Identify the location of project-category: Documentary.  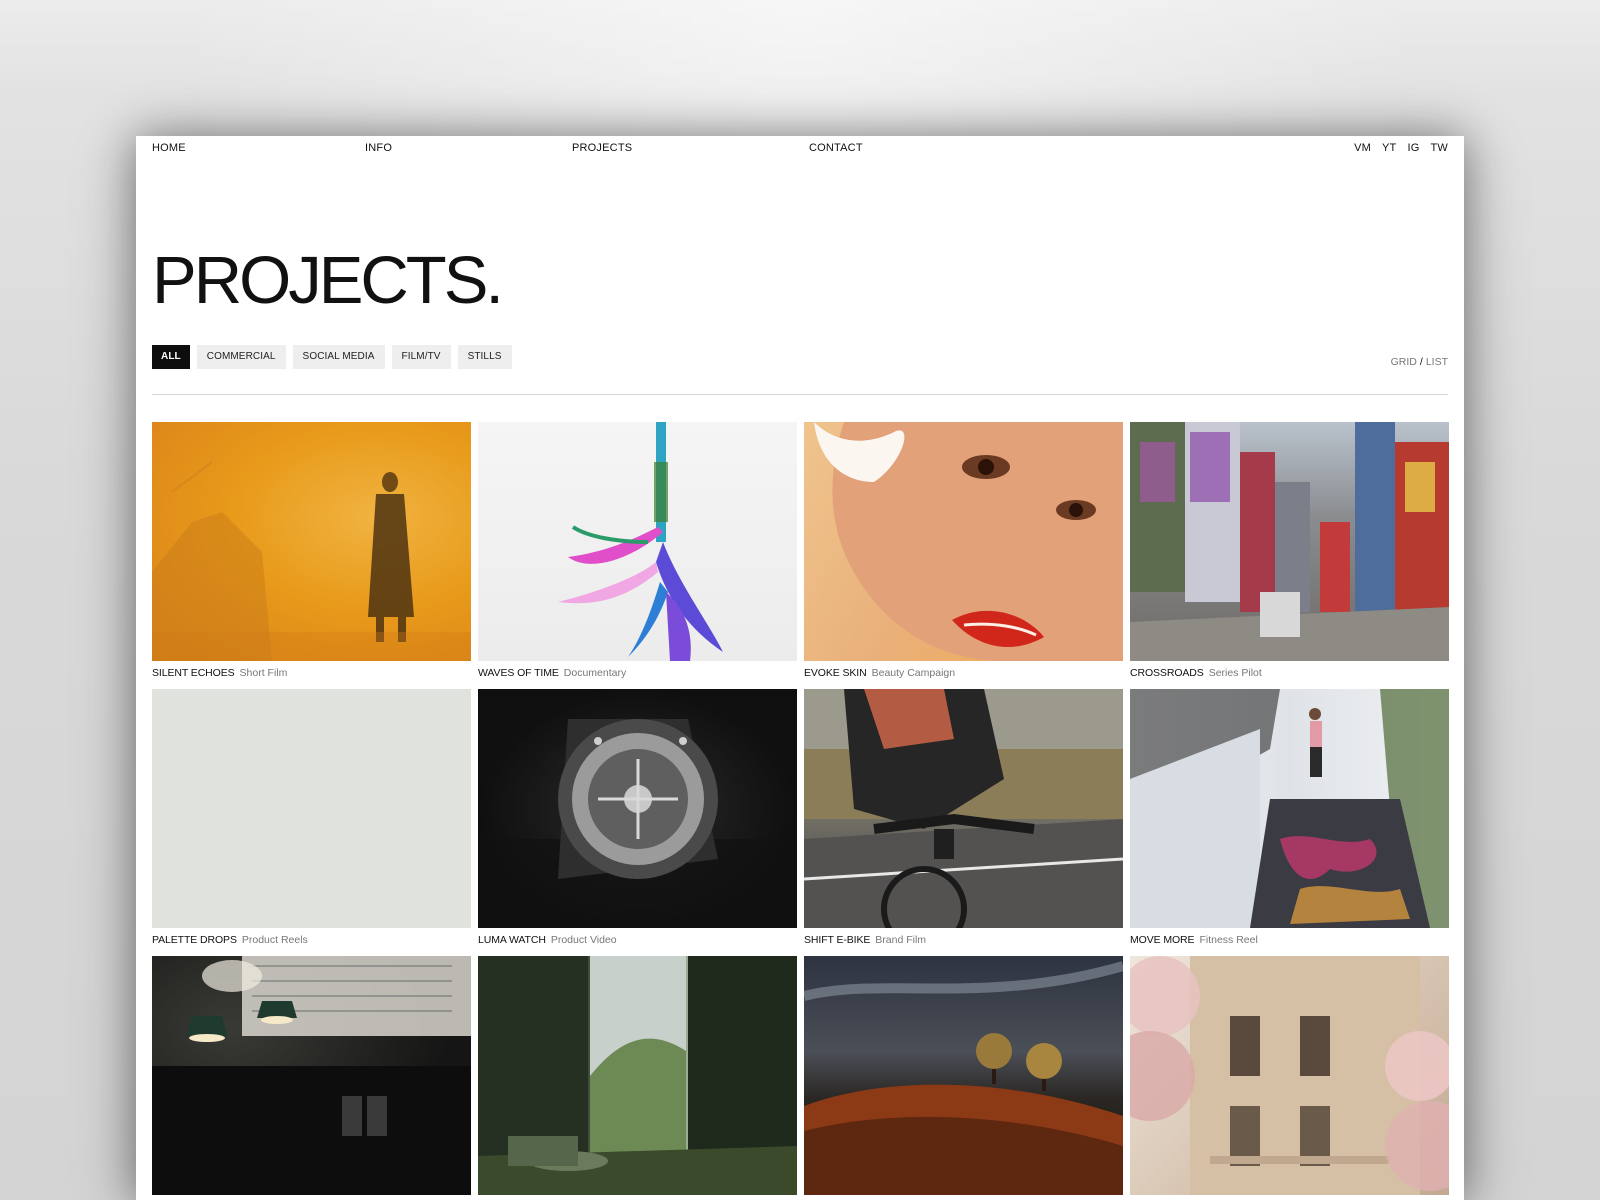
(595, 673).